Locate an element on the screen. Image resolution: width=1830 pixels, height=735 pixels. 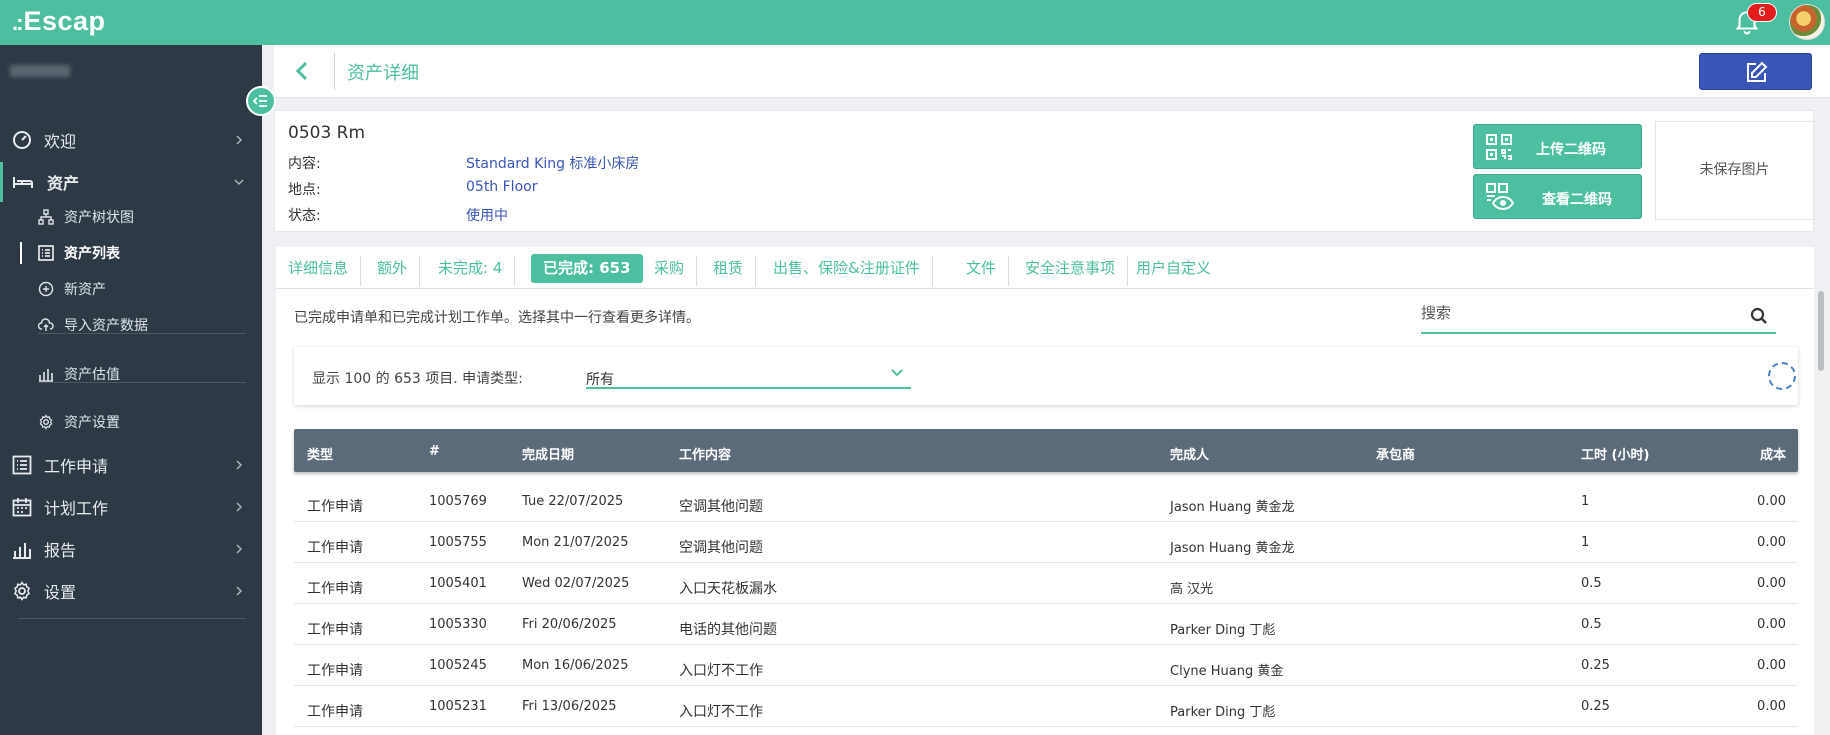
sidebar-subitem-new-asset: 新资产 is located at coordinates (131, 289).